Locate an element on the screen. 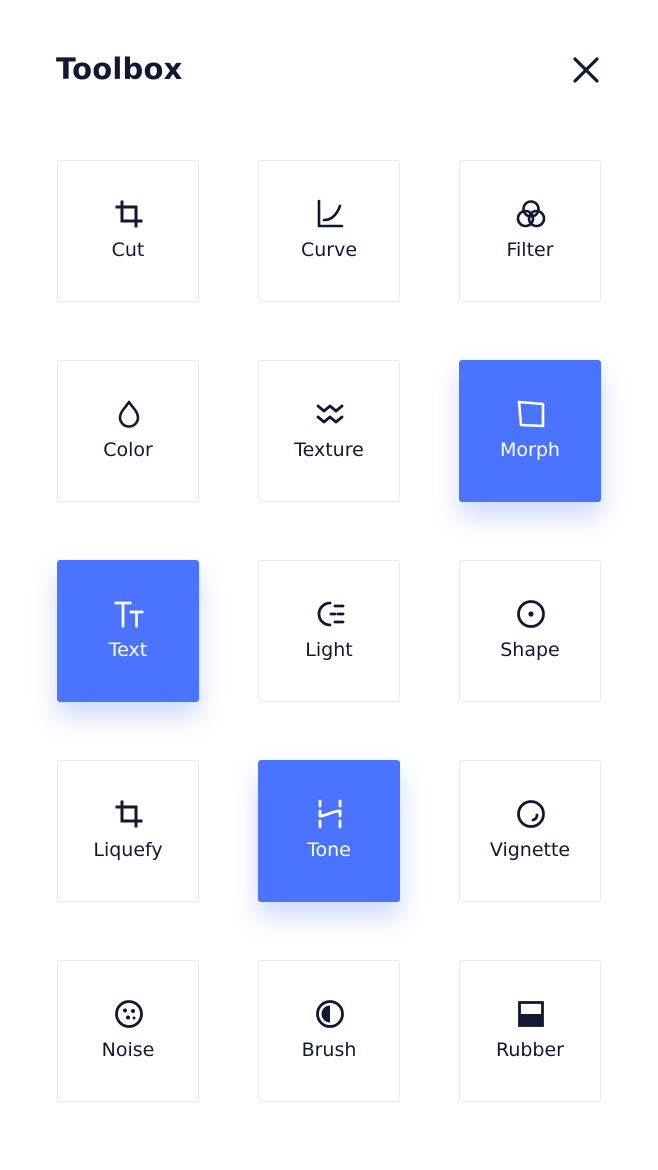 This screenshot has width=658, height=1170. text-size-icon is located at coordinates (129, 614).